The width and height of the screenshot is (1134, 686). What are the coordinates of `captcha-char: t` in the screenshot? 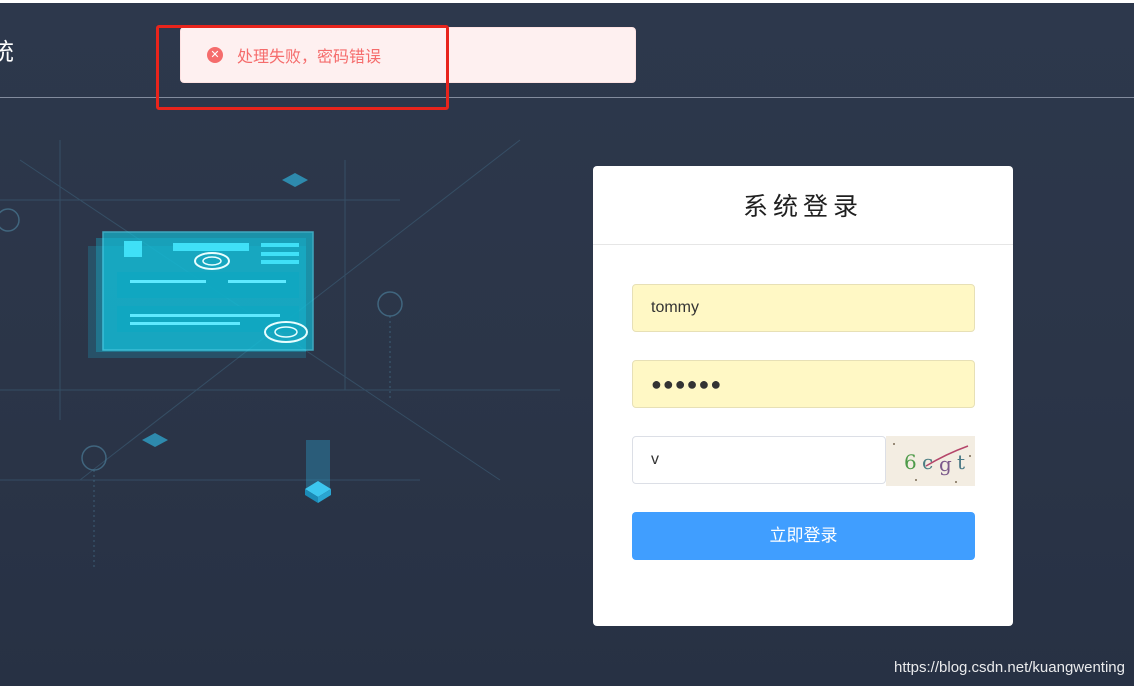 It's located at (961, 462).